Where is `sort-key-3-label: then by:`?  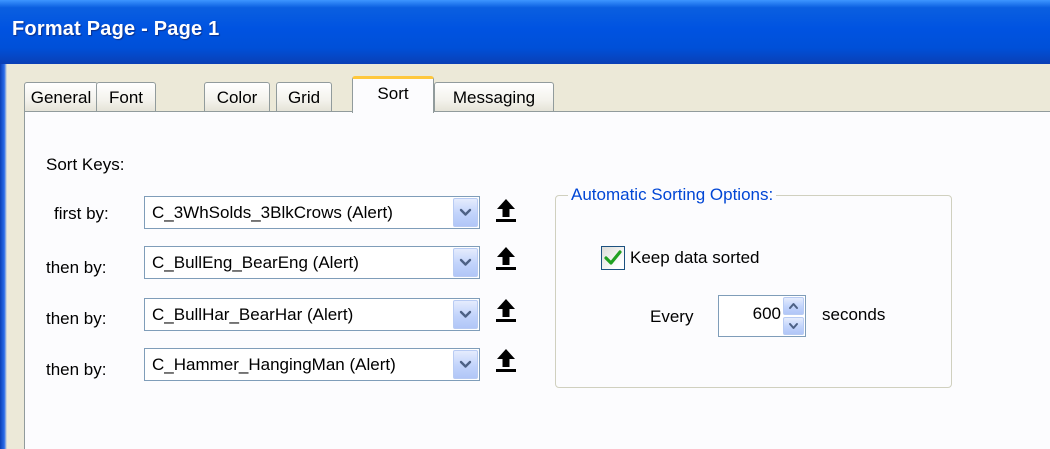 sort-key-3-label: then by: is located at coordinates (76, 318).